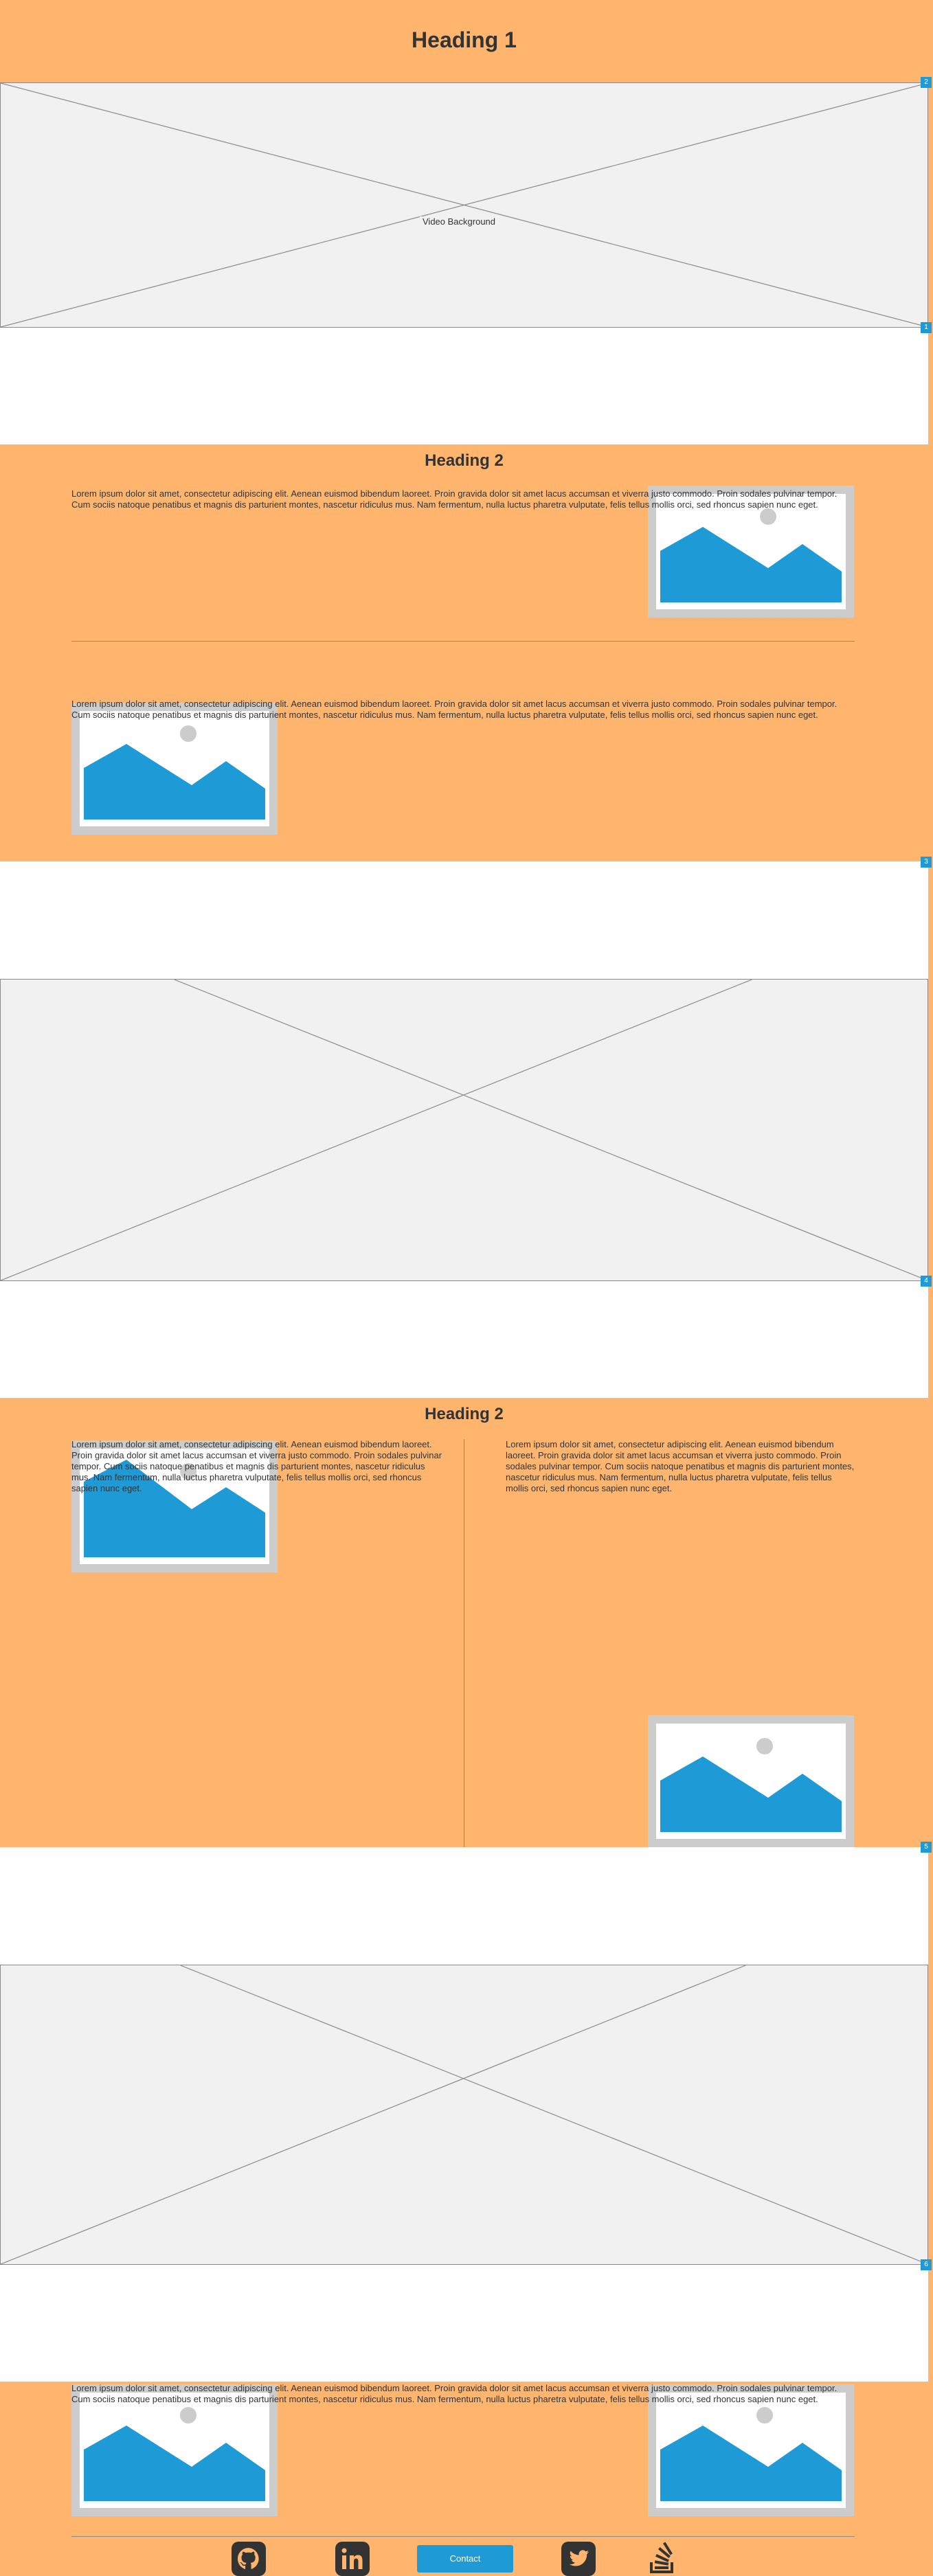  I want to click on twitter-link, so click(578, 2559).